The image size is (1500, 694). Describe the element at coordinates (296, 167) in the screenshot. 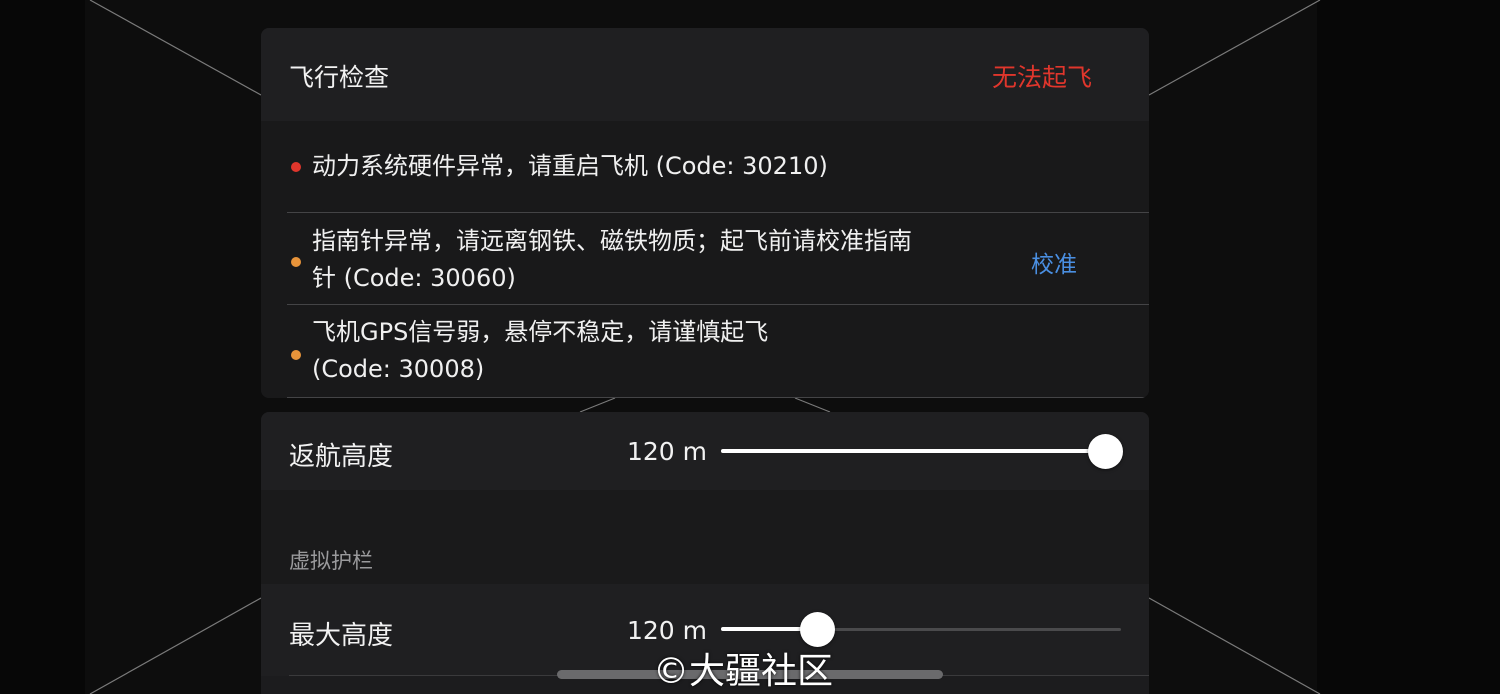

I see `error-dot-icon` at that location.